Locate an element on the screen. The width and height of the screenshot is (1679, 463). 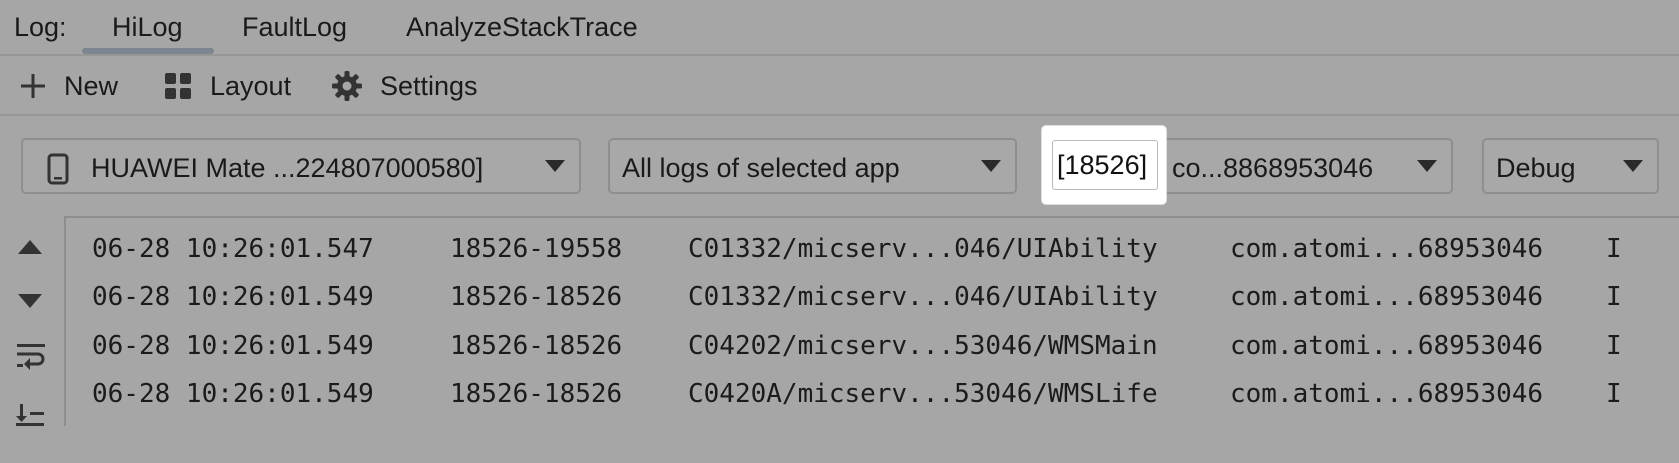
log-time: 06-28 10:26:01.547 is located at coordinates (233, 249).